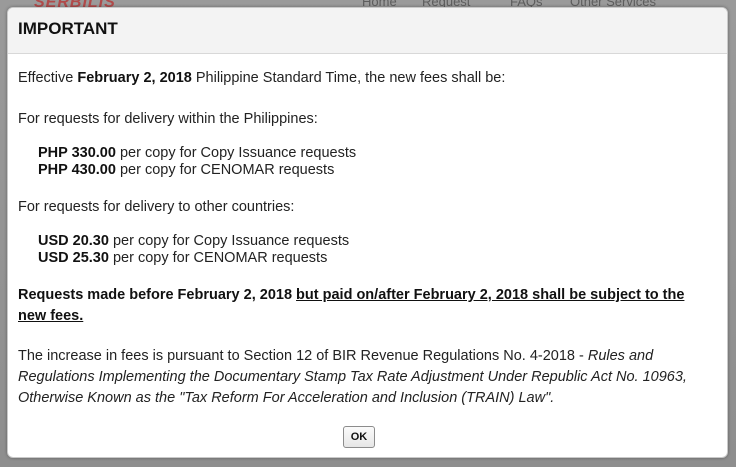 The image size is (736, 467). Describe the element at coordinates (157, 295) in the screenshot. I see `notice-text: Requests made before February 2, 2018` at that location.